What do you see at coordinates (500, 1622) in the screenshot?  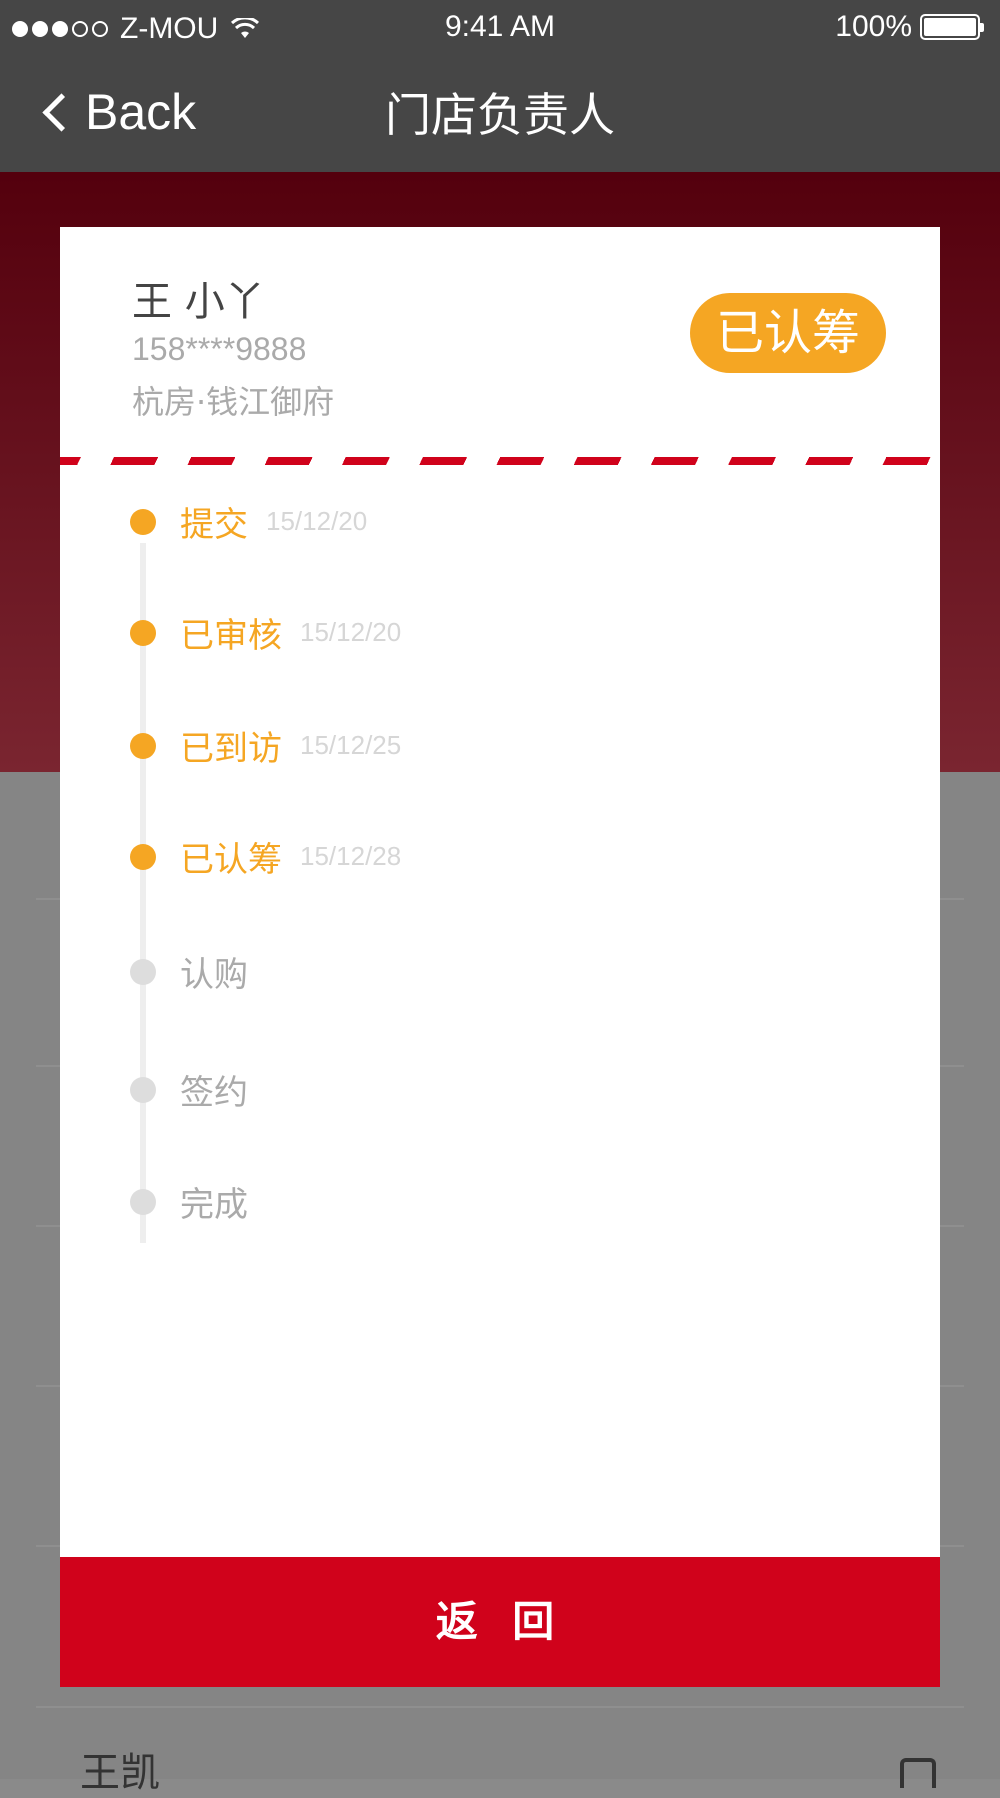 I see `return-button: 返 回` at bounding box center [500, 1622].